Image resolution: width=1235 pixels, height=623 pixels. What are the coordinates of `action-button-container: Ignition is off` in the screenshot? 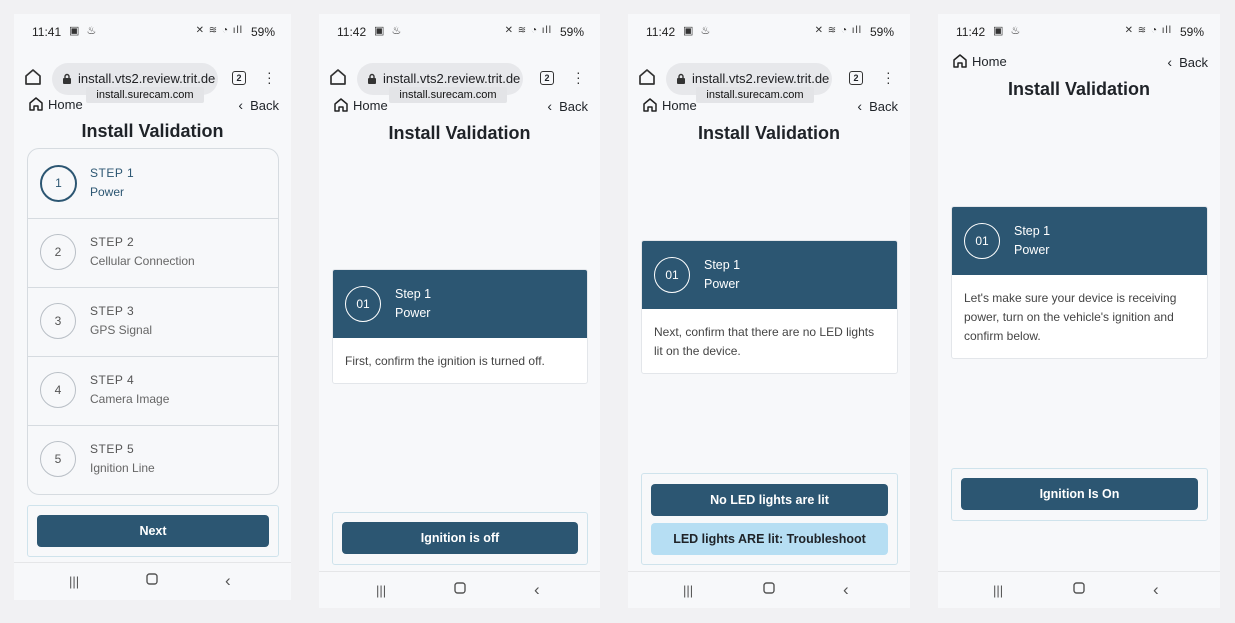 It's located at (460, 538).